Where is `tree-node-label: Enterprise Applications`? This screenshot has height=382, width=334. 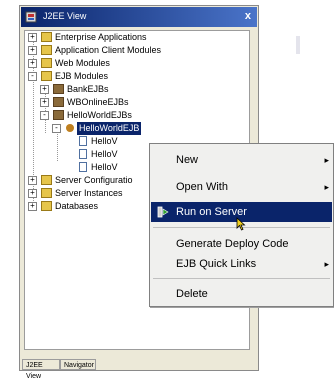
tree-node-label: Enterprise Applications is located at coordinates (101, 37).